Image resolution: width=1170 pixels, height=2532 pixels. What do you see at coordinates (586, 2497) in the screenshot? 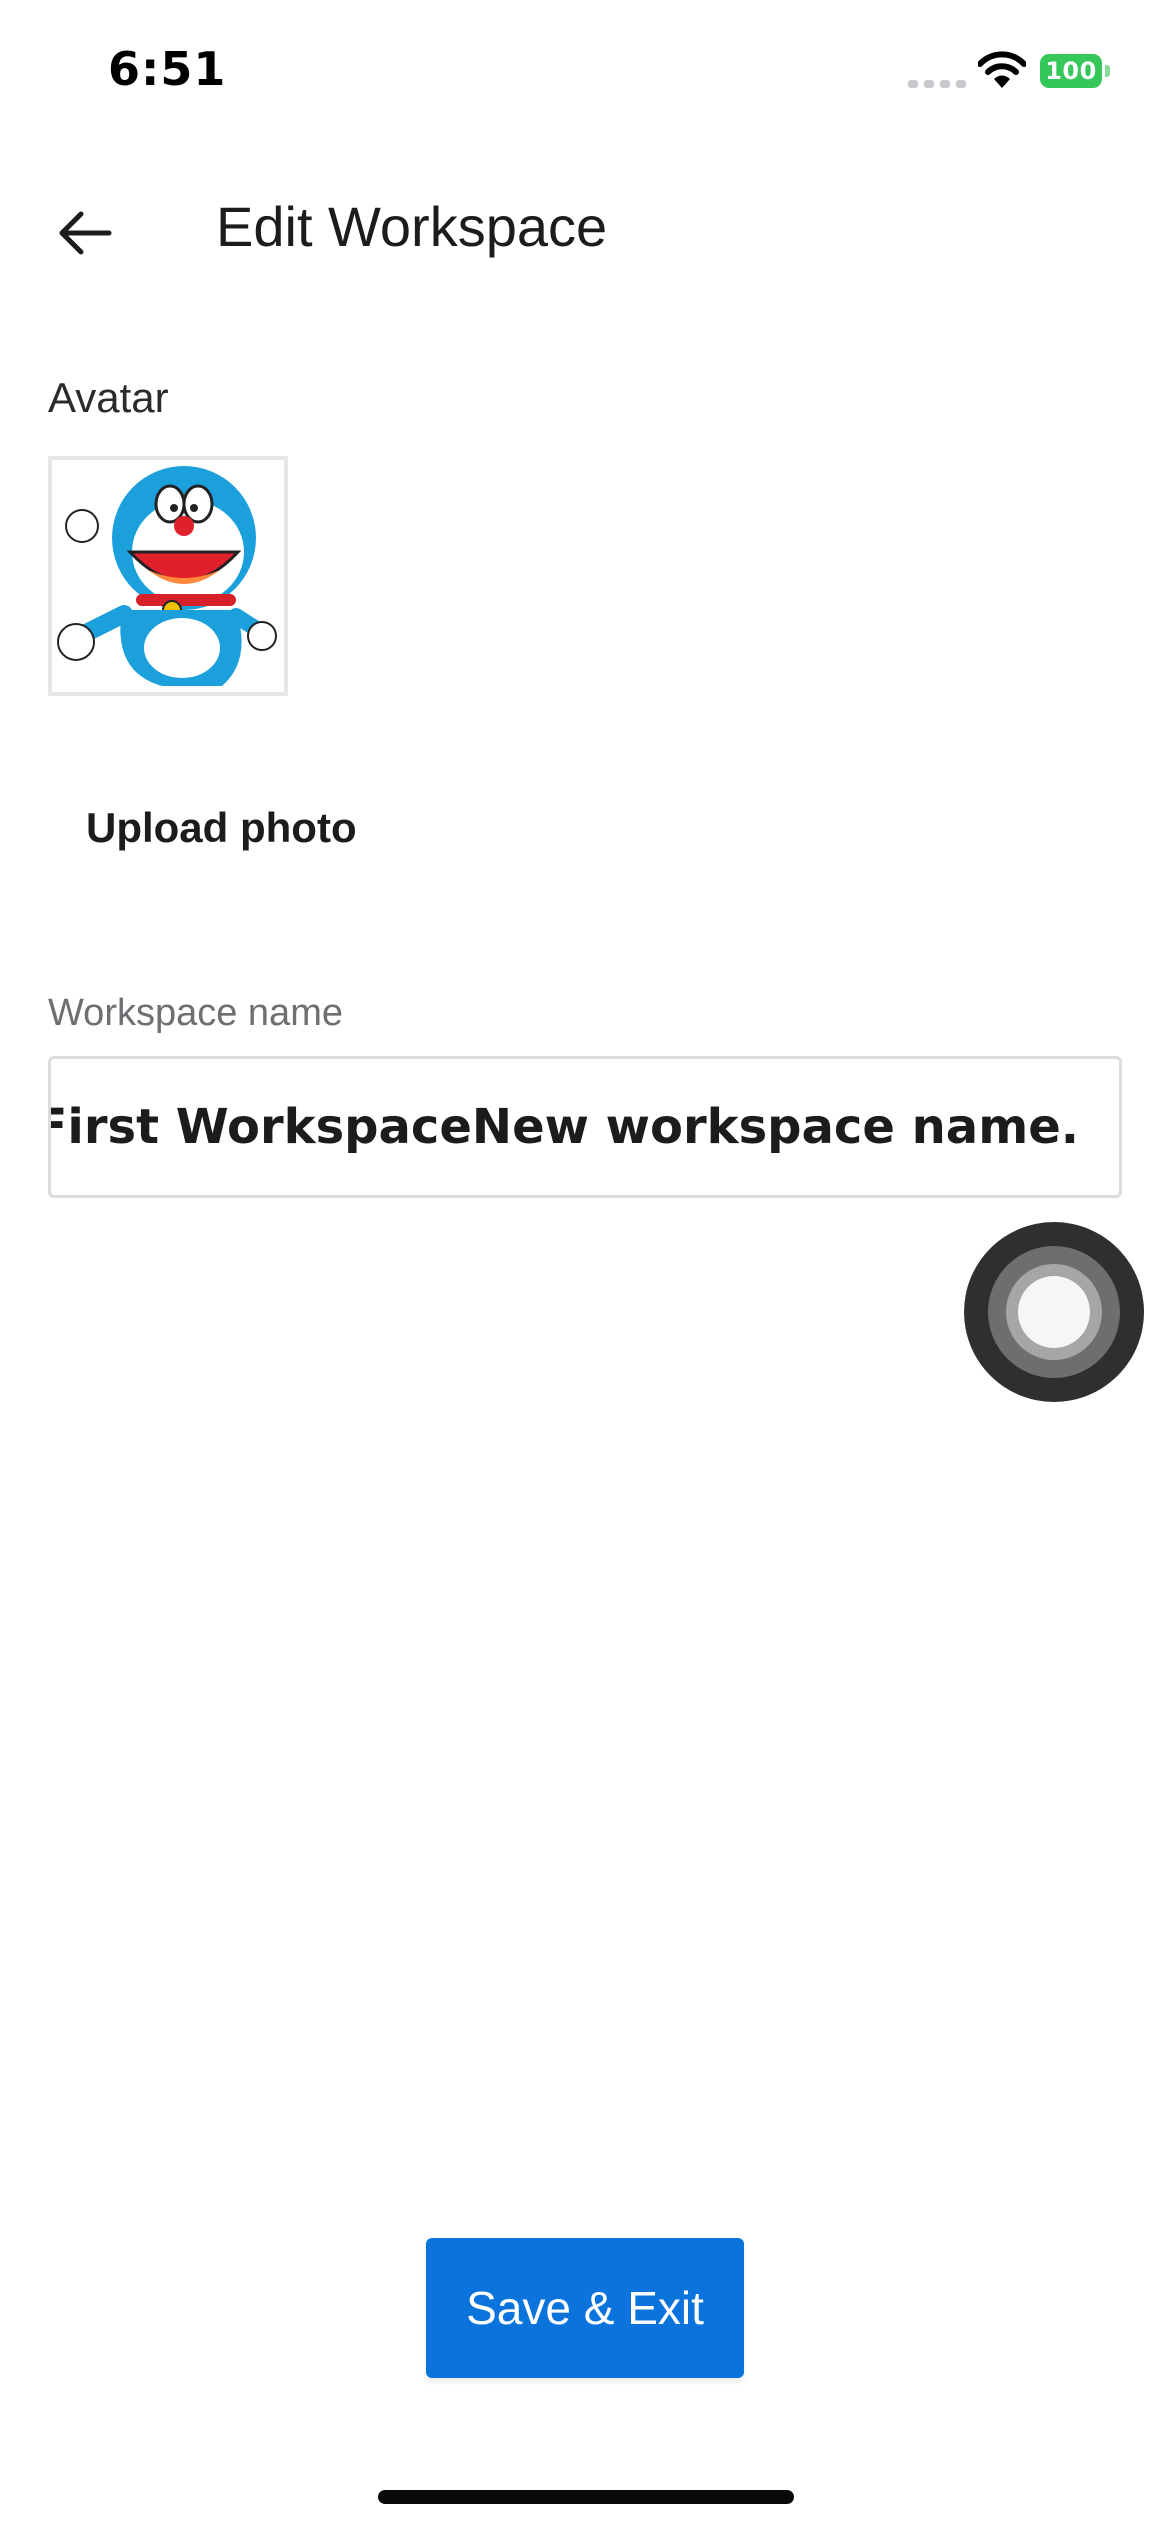
I see `home-indicator` at bounding box center [586, 2497].